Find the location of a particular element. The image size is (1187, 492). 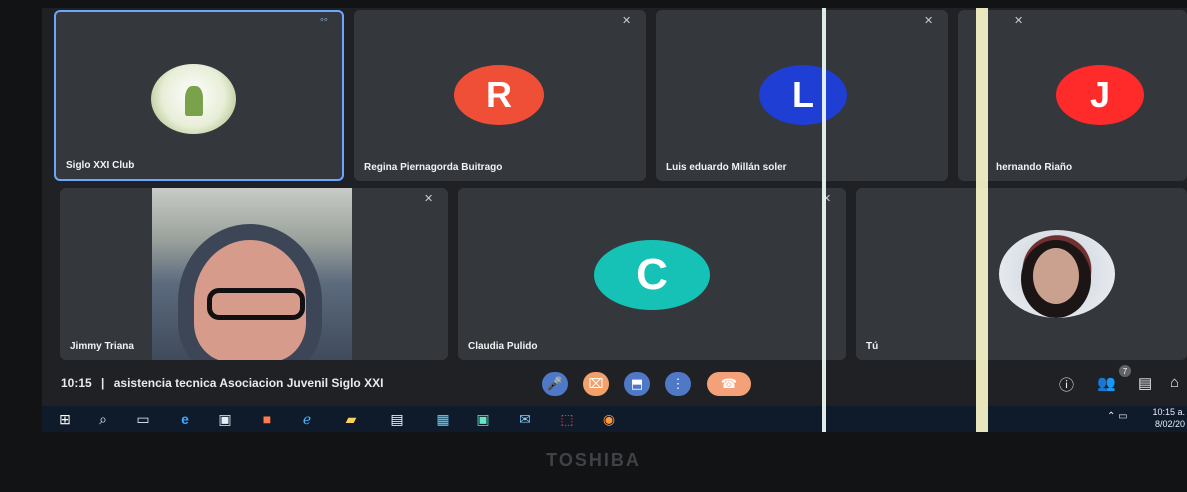

glasses is located at coordinates (256, 304).